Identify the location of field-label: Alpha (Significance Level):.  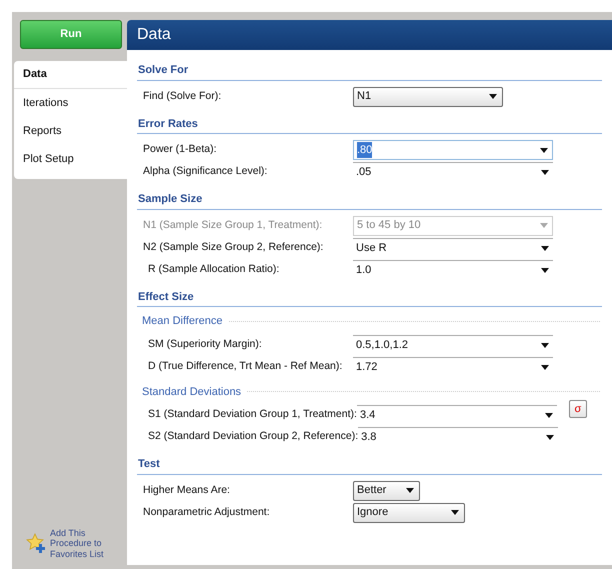
(205, 172).